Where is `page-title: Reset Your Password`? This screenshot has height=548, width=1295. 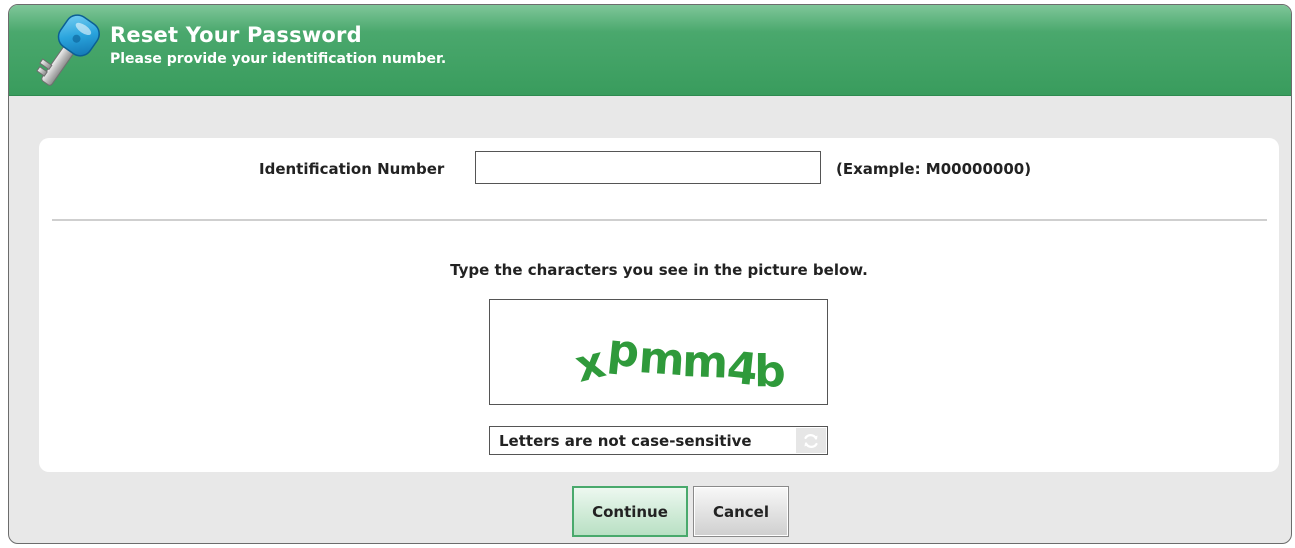
page-title: Reset Your Password is located at coordinates (236, 35).